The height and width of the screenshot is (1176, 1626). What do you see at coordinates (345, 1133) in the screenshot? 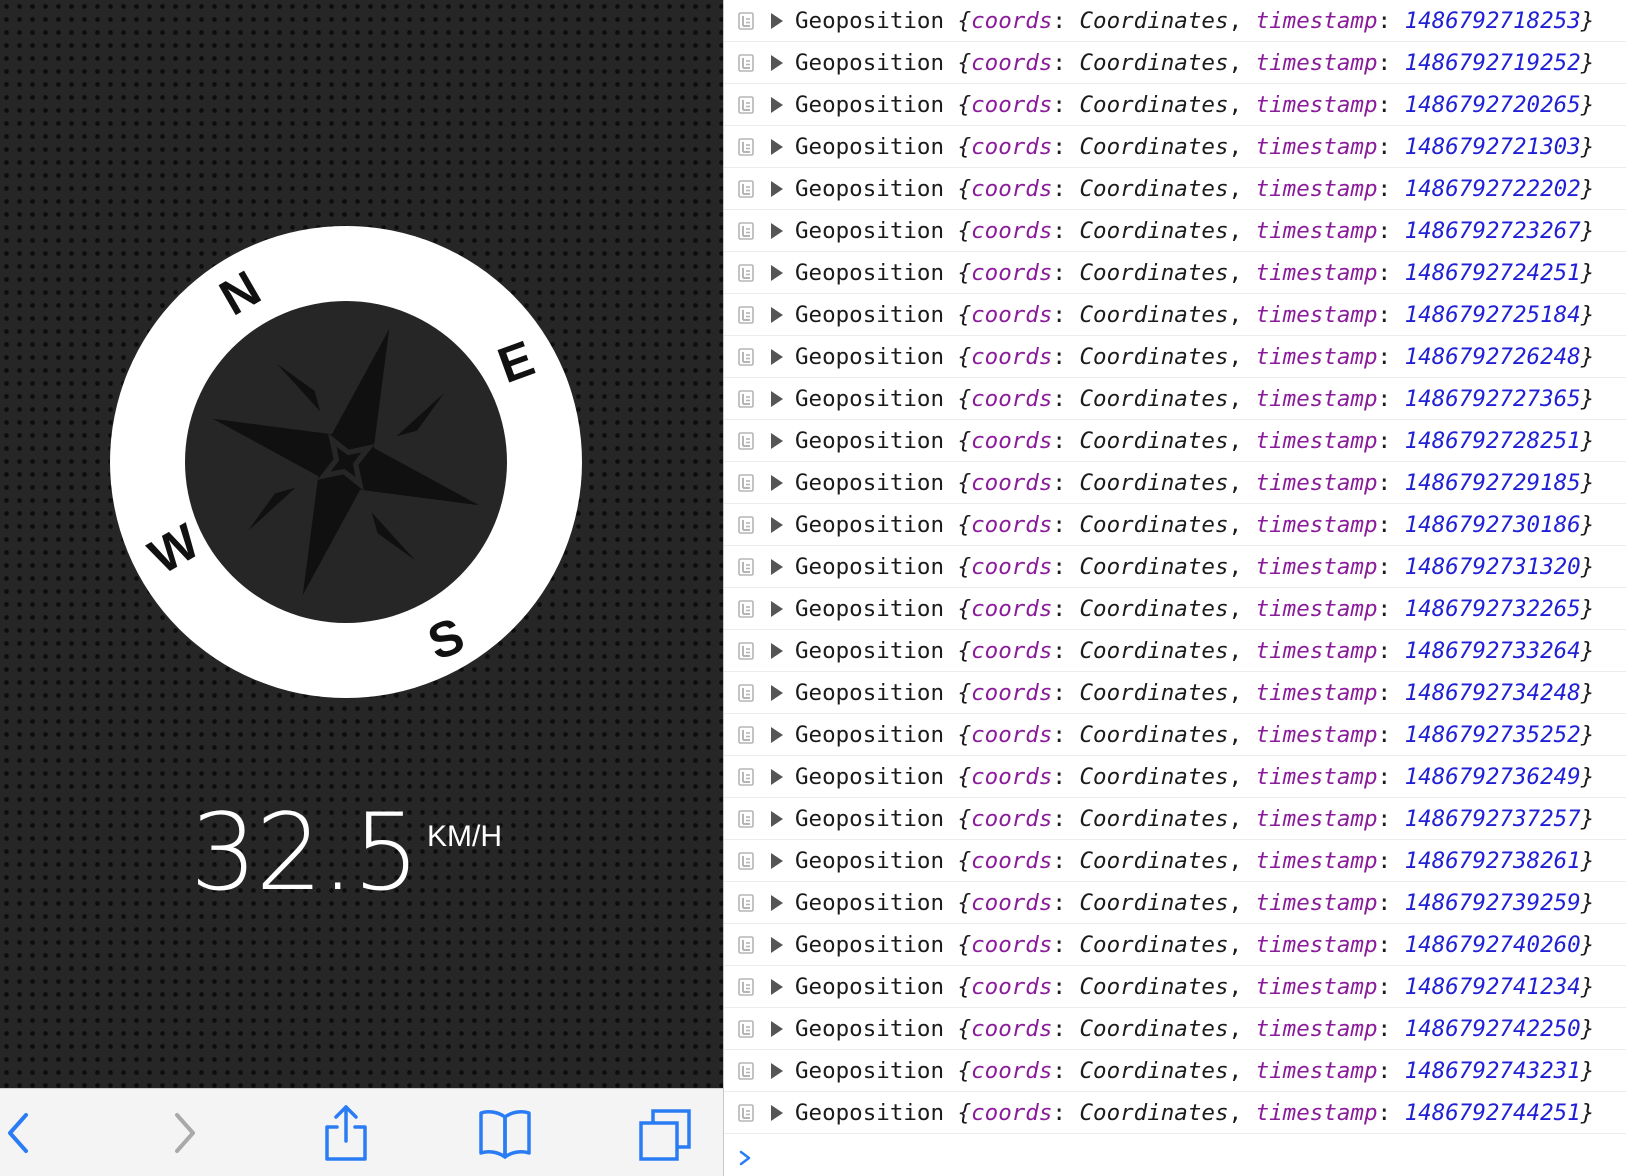
I see `share-button` at bounding box center [345, 1133].